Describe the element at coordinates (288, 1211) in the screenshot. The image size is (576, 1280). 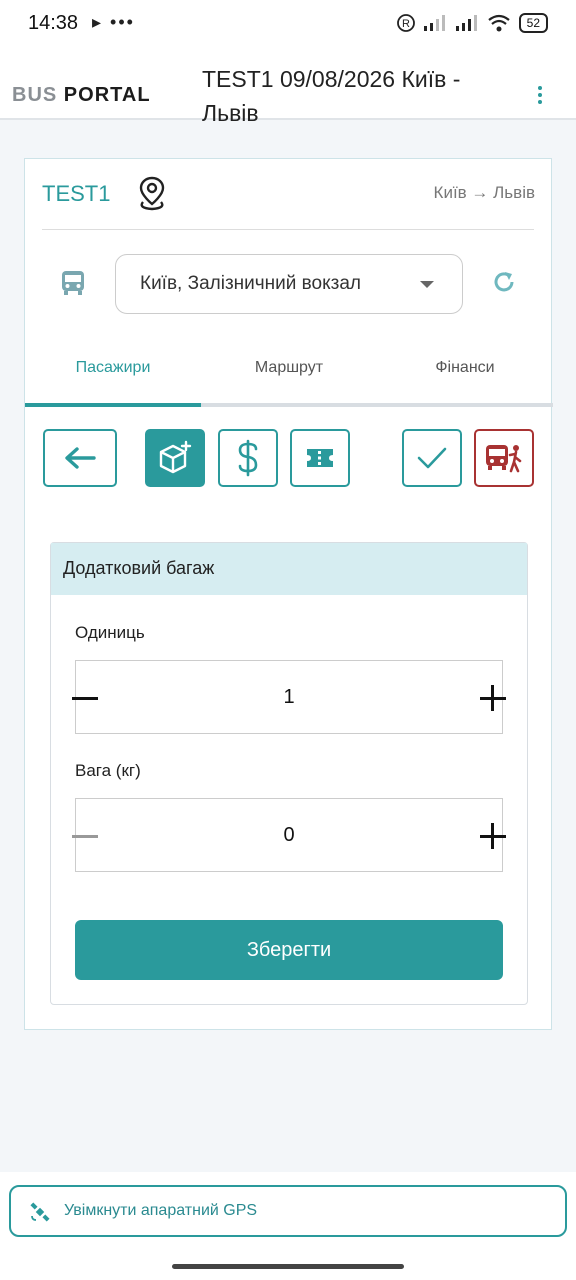
I see `enable-gps-button: Увімкнути апаратний GPS` at that location.